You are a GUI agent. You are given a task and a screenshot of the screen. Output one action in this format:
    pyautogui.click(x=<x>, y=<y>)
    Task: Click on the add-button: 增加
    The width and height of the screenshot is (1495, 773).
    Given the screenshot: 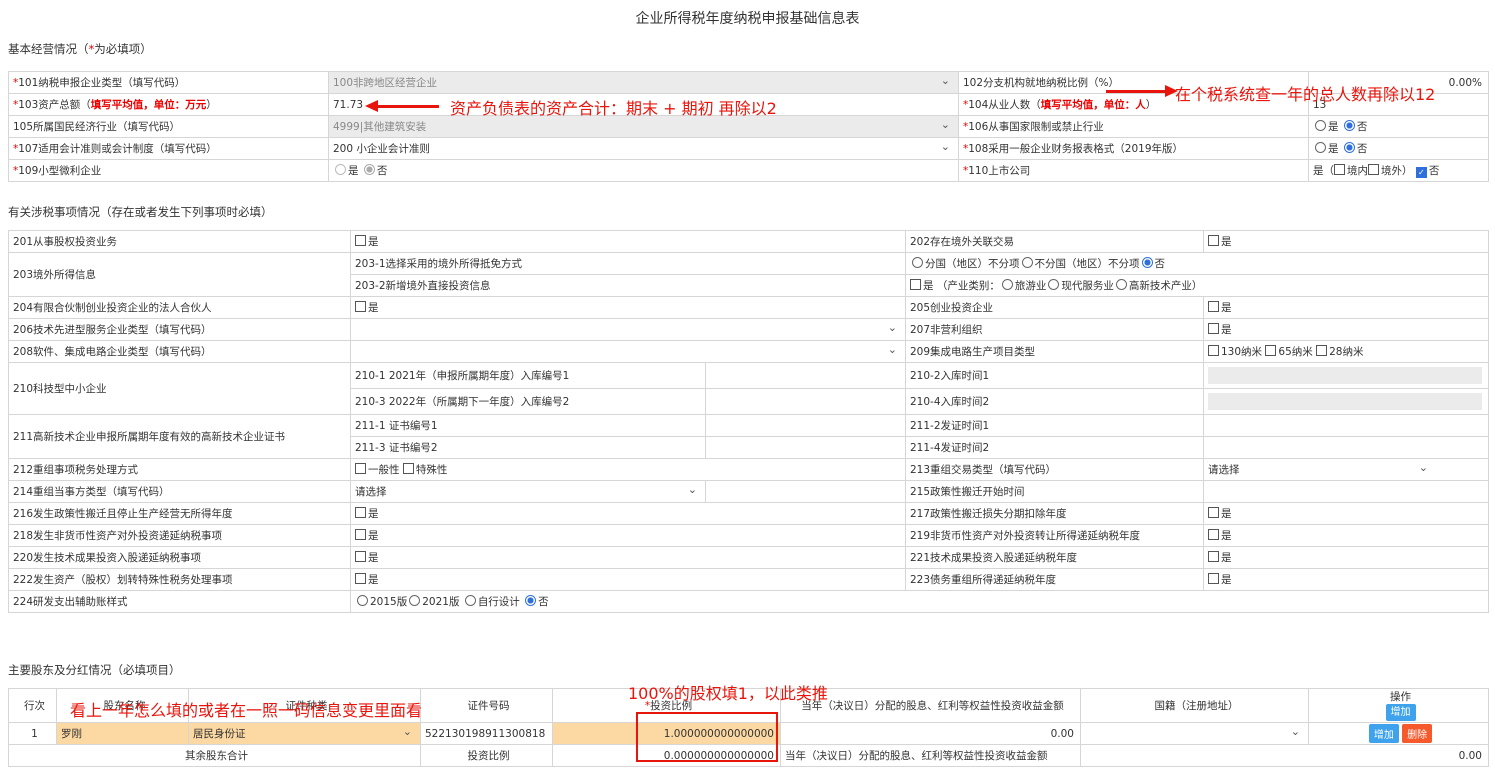 What is the action you would take?
    pyautogui.click(x=1383, y=733)
    